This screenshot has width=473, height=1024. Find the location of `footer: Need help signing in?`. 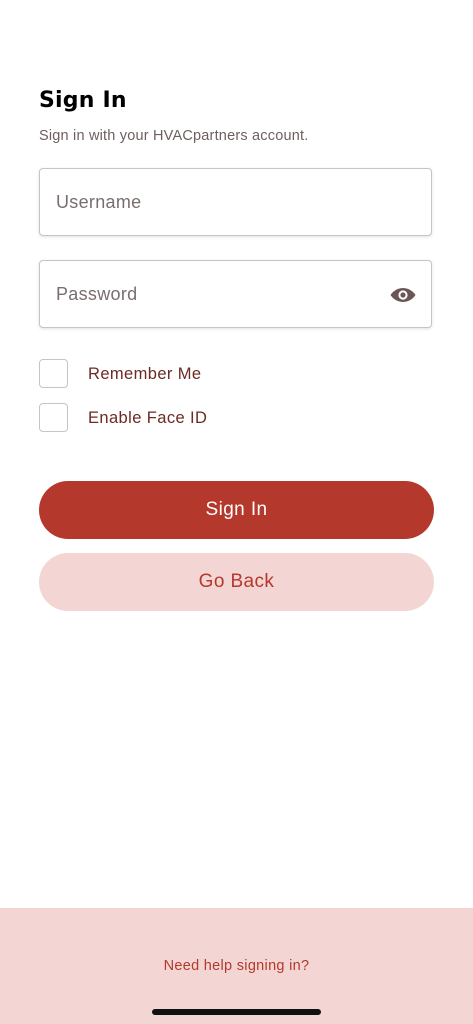

footer: Need help signing in? is located at coordinates (236, 966).